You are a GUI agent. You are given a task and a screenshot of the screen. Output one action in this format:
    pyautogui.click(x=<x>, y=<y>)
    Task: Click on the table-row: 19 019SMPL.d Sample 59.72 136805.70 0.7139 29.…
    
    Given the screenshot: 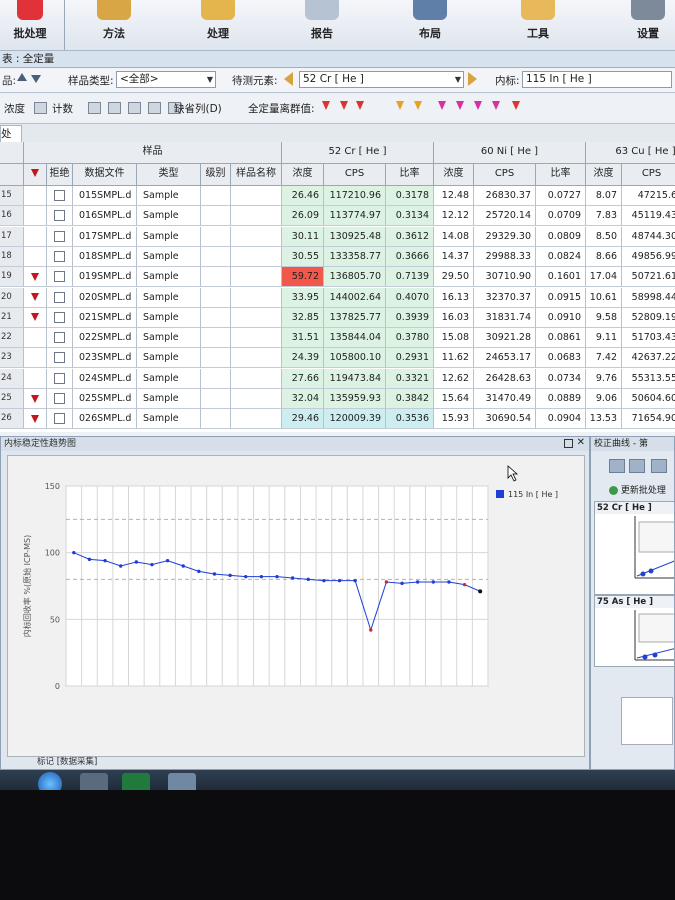 What is the action you would take?
    pyautogui.click(x=337, y=277)
    